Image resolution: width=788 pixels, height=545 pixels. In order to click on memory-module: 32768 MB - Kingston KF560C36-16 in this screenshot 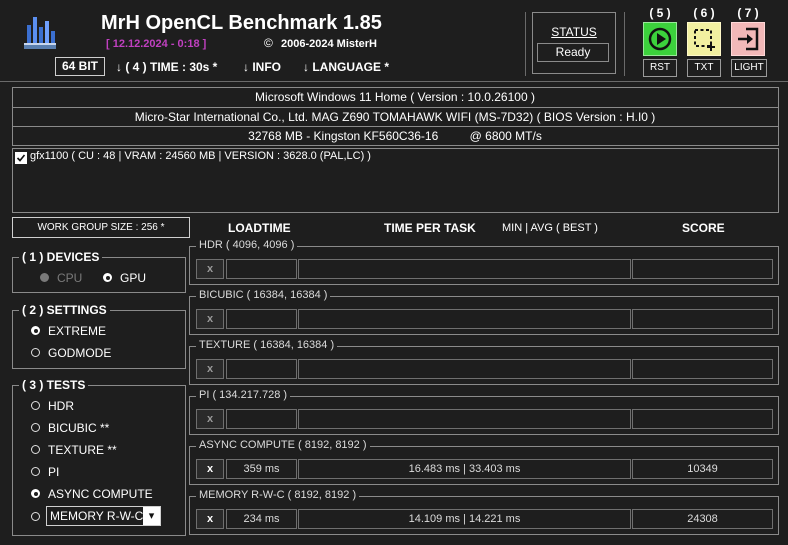, I will do `click(343, 136)`.